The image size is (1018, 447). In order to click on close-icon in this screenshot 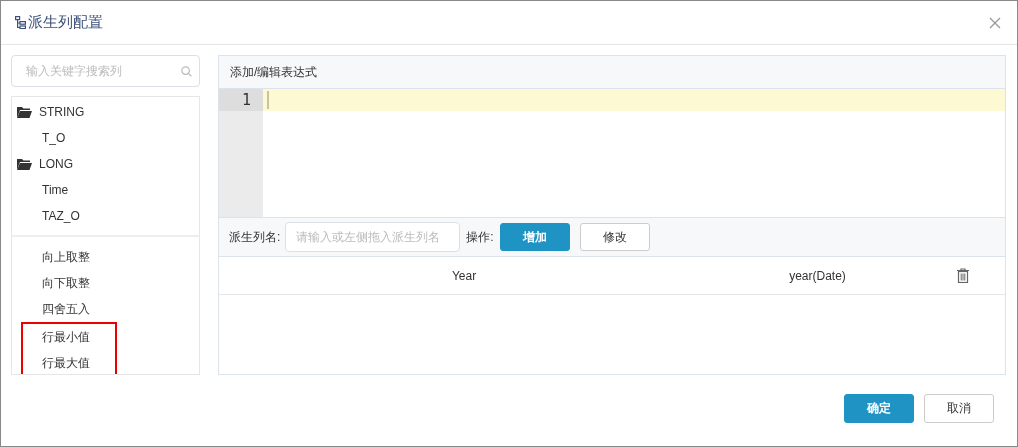, I will do `click(996, 22)`.